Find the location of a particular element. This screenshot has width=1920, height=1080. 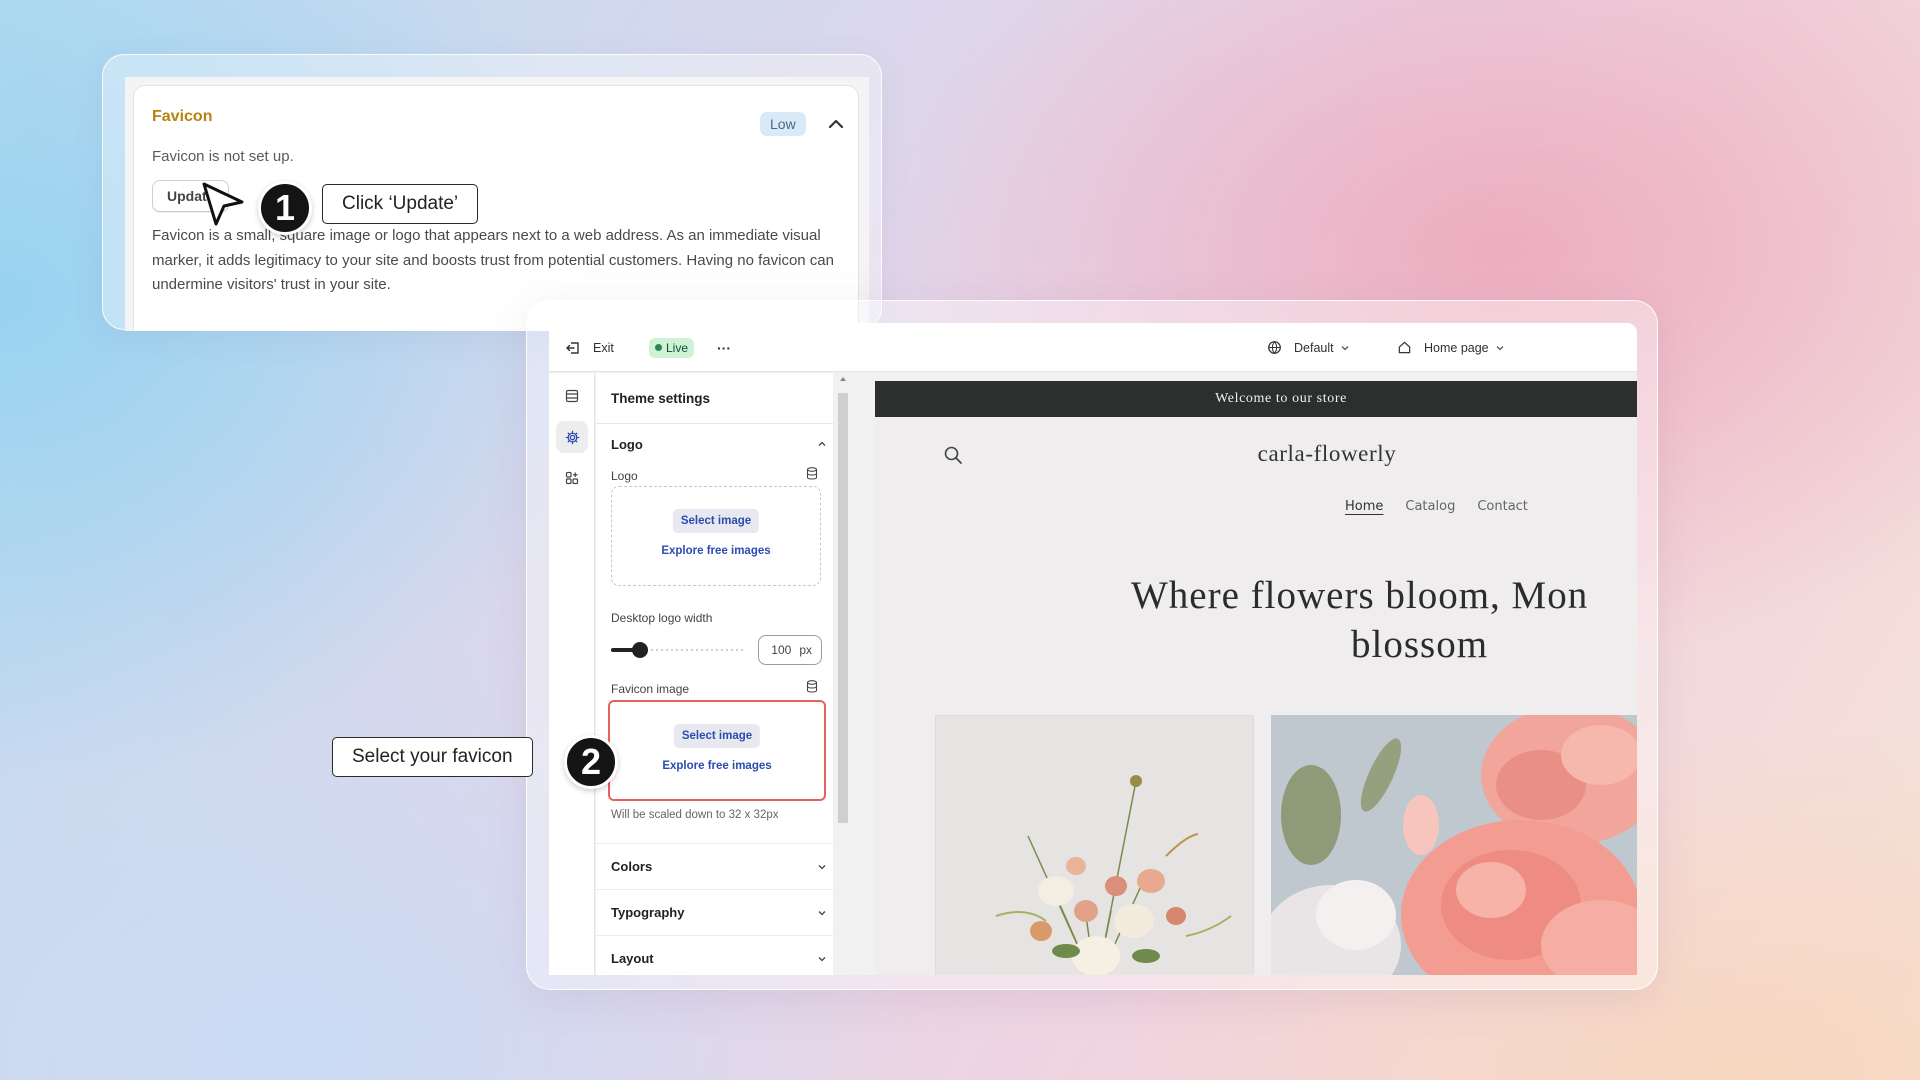

explore-free-images-link: Explore free images is located at coordinates (716, 551).